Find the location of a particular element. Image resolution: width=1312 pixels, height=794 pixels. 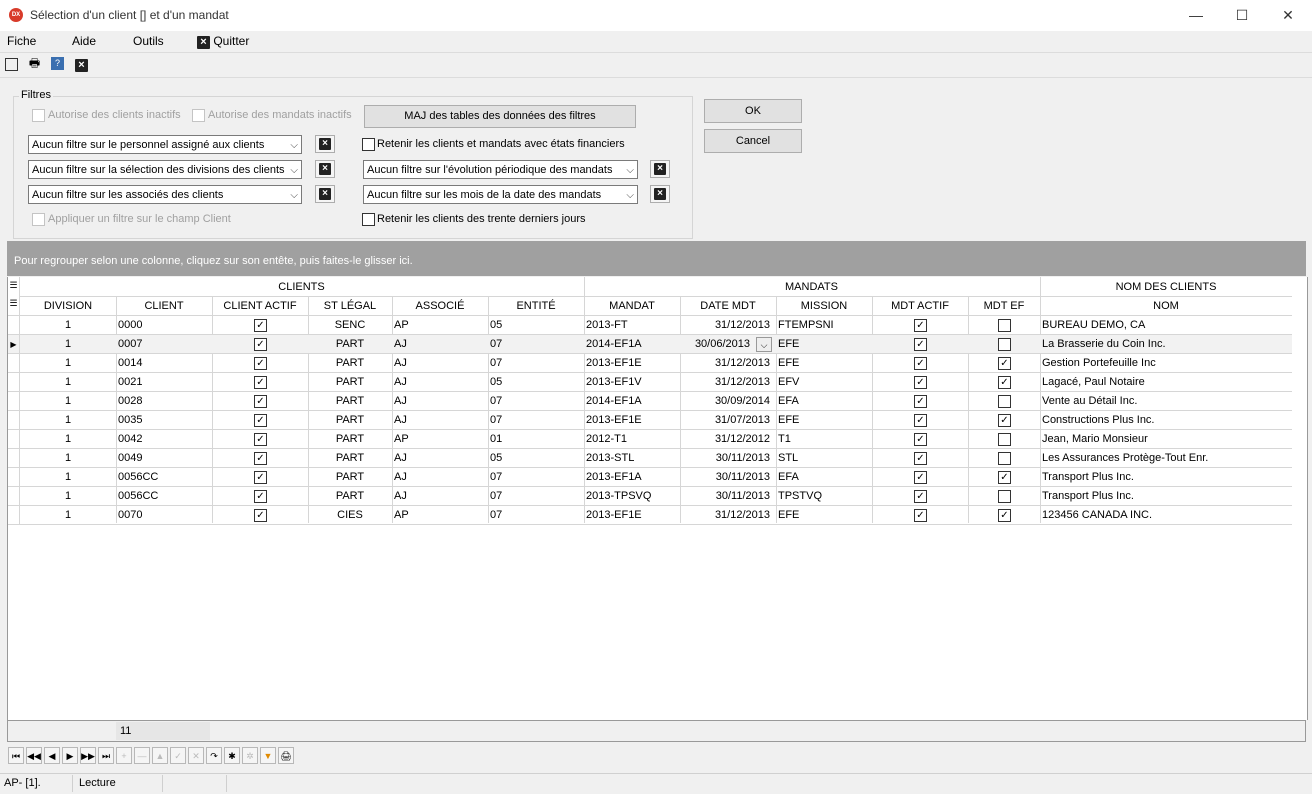

column-header-division: DIVISION is located at coordinates (68, 306).